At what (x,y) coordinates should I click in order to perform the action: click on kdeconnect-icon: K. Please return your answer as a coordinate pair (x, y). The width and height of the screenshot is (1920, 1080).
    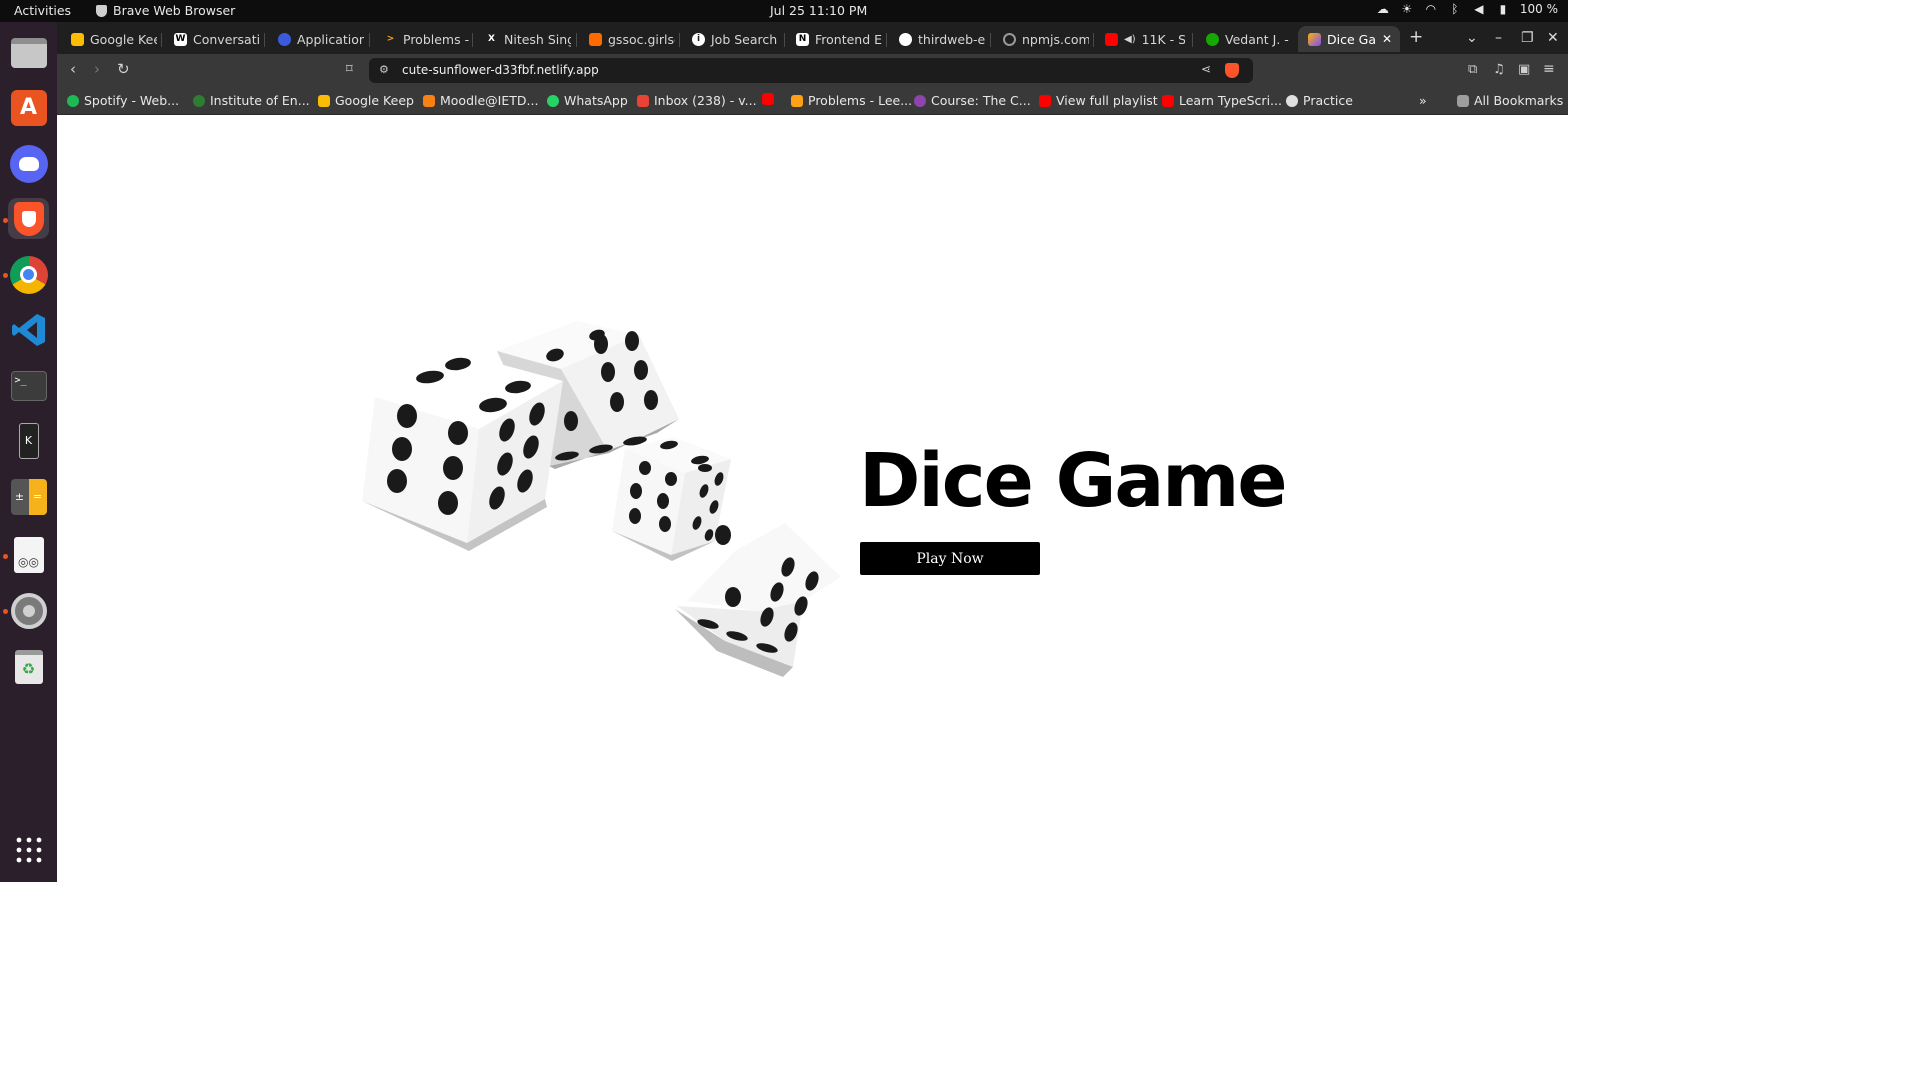
    Looking at the image, I should click on (28, 440).